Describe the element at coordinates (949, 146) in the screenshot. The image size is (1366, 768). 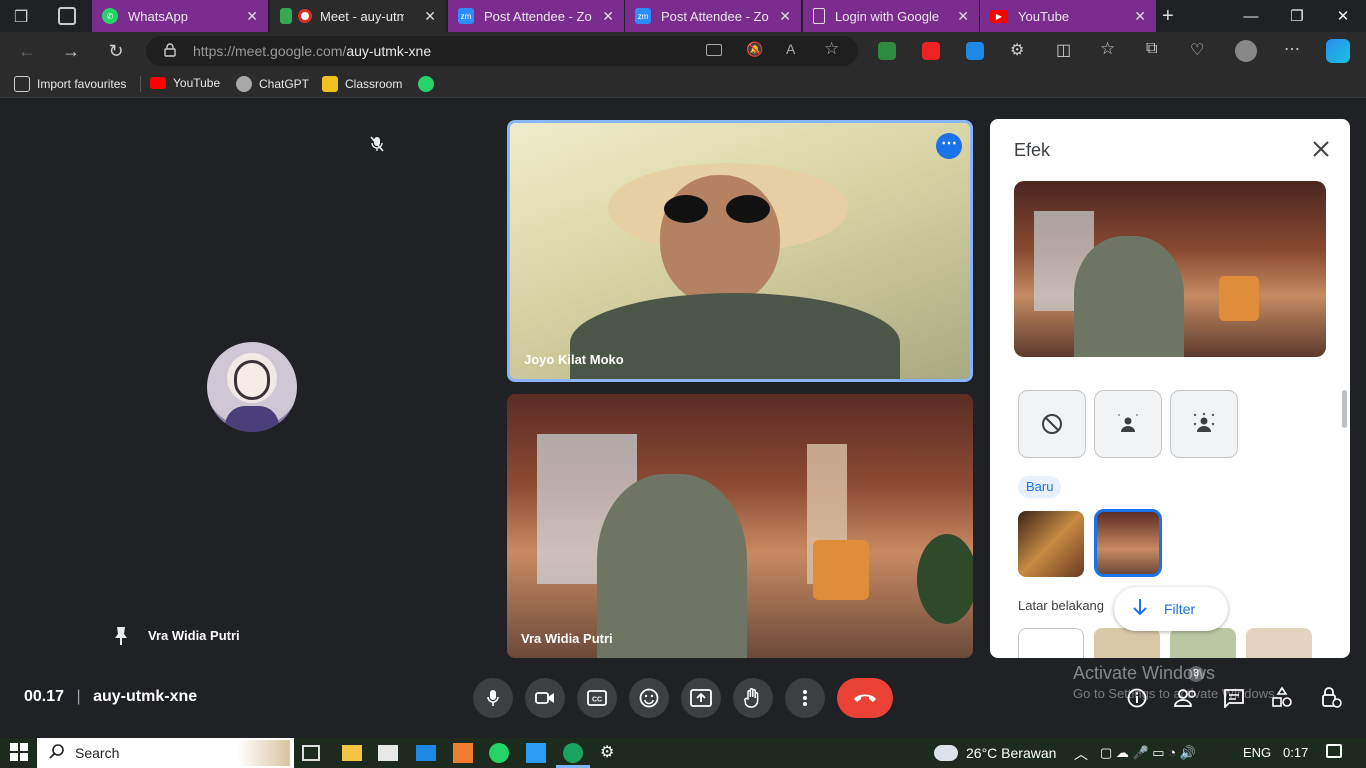
I see `tile-more-options-button: ⋯` at that location.